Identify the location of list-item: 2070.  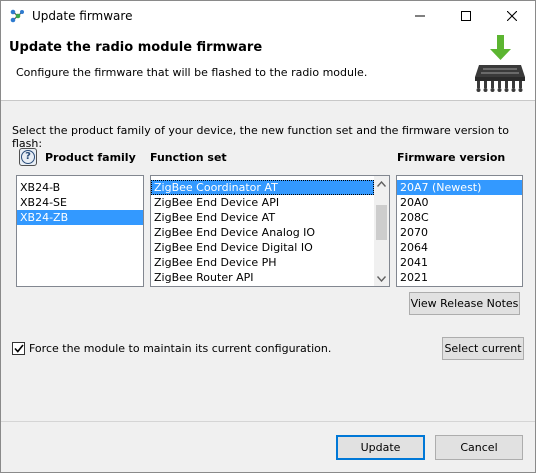
(459, 232).